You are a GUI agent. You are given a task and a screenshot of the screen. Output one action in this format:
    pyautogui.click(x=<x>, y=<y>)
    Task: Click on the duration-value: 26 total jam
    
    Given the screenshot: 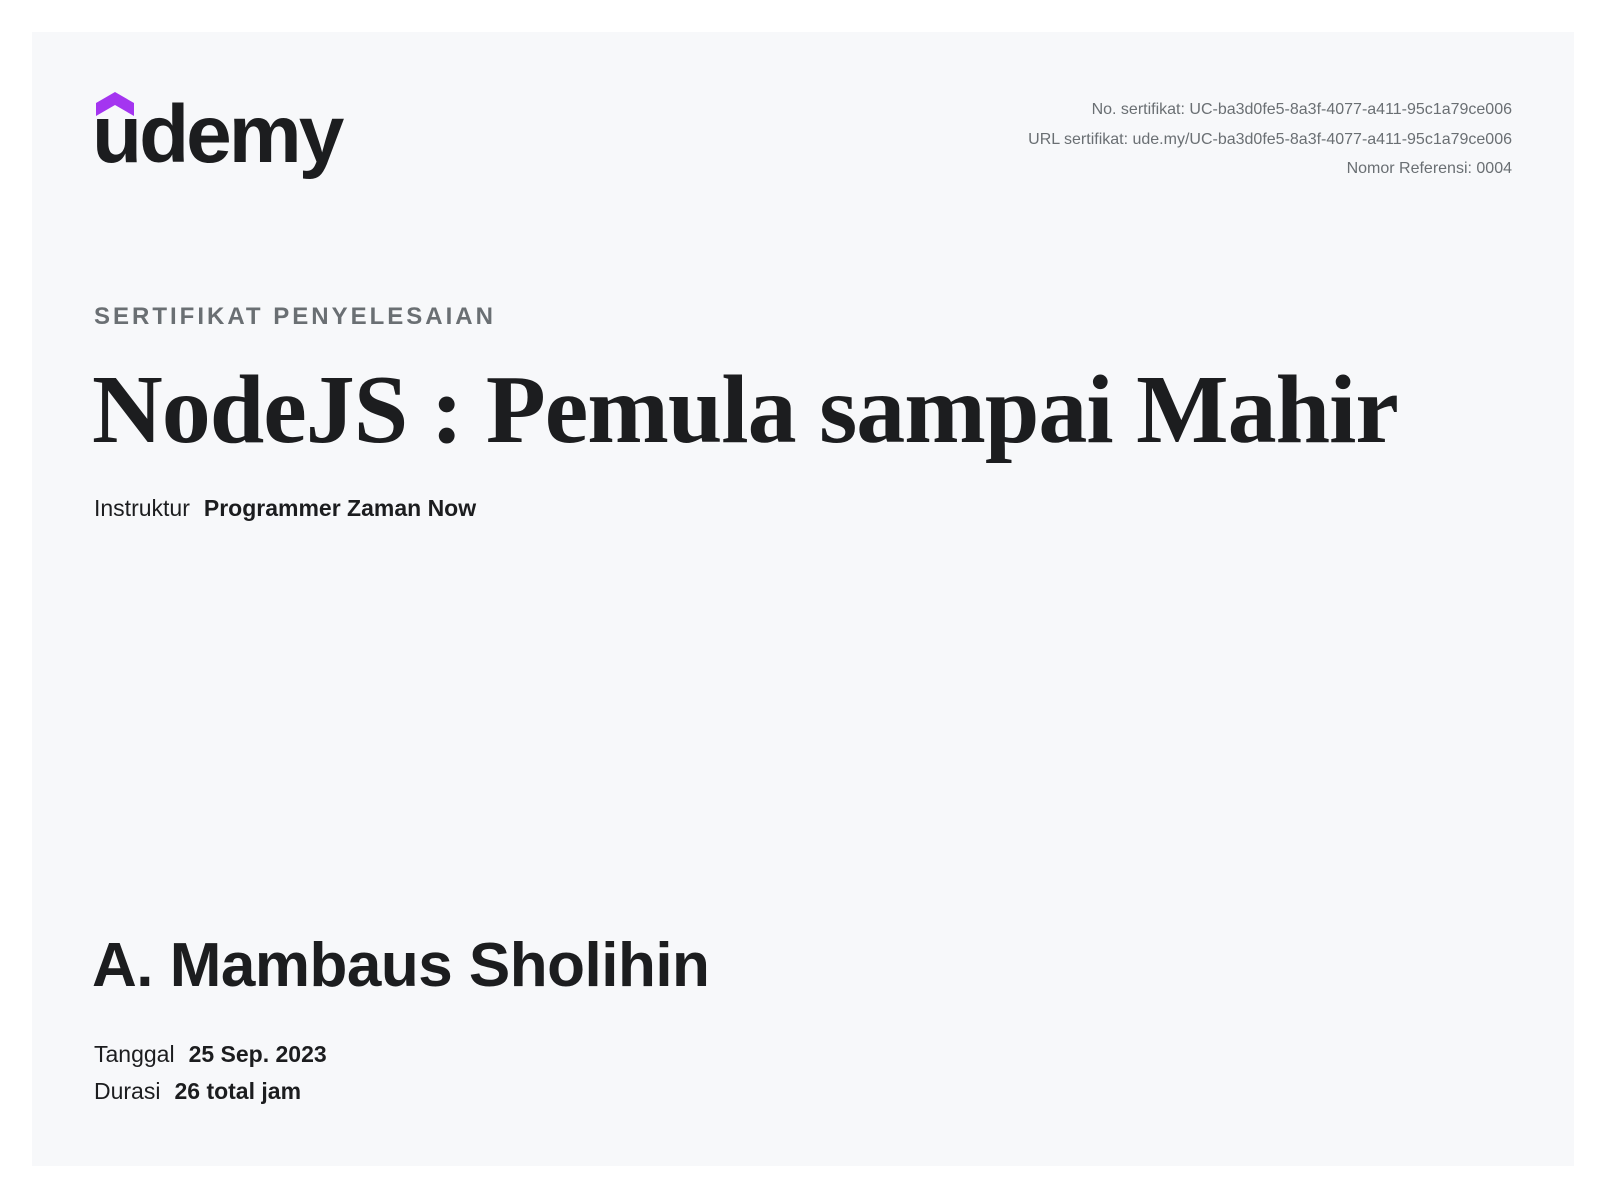 What is the action you would take?
    pyautogui.click(x=238, y=1091)
    